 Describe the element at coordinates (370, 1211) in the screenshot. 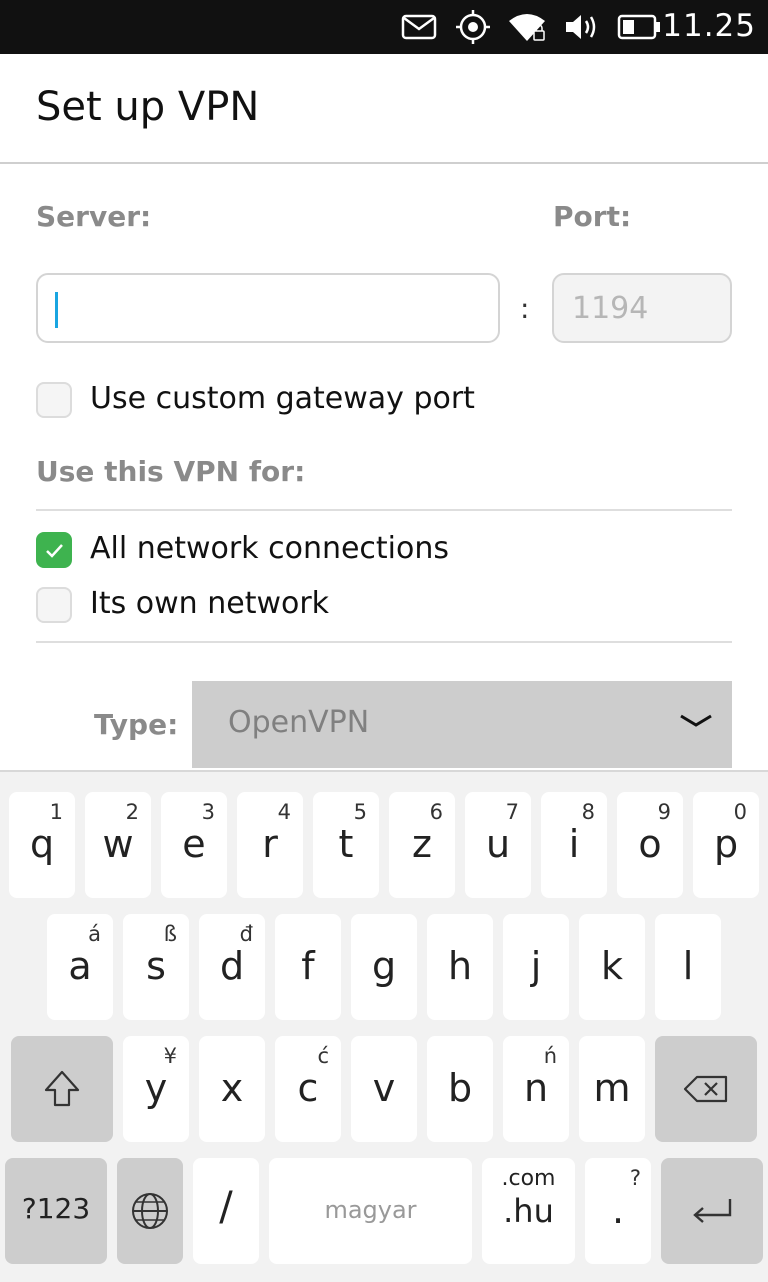

I see `space-key: magyar` at that location.